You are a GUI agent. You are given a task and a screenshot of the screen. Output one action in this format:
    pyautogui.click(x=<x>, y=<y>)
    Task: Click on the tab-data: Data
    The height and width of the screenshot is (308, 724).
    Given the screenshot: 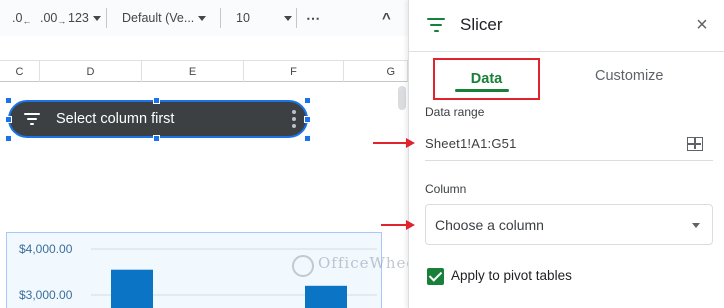 What is the action you would take?
    pyautogui.click(x=486, y=79)
    